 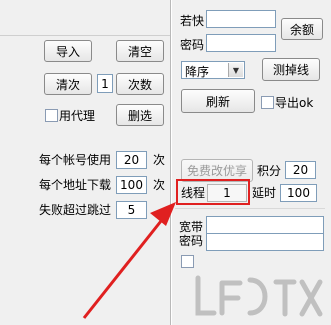 I want to click on site-watermark-logo, so click(x=259, y=296).